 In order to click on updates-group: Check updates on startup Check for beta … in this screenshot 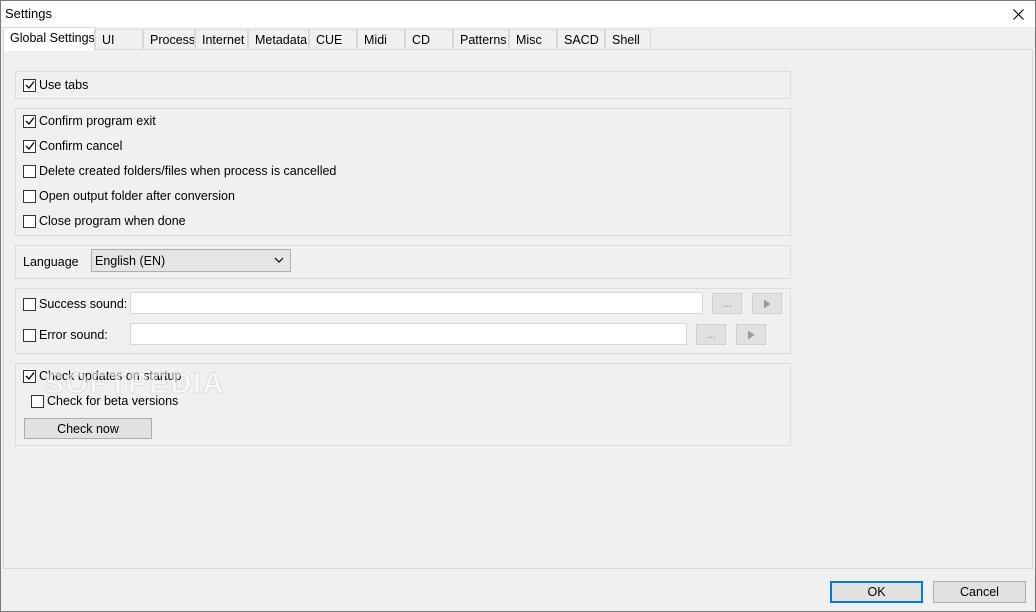, I will do `click(403, 404)`.